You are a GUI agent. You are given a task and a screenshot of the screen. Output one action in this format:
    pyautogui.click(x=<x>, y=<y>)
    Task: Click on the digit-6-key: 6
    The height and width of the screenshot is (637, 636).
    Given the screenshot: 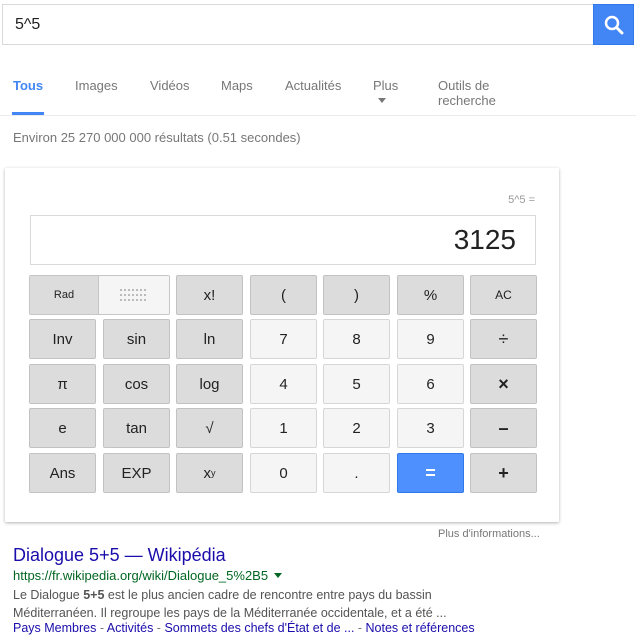 What is the action you would take?
    pyautogui.click(x=430, y=384)
    